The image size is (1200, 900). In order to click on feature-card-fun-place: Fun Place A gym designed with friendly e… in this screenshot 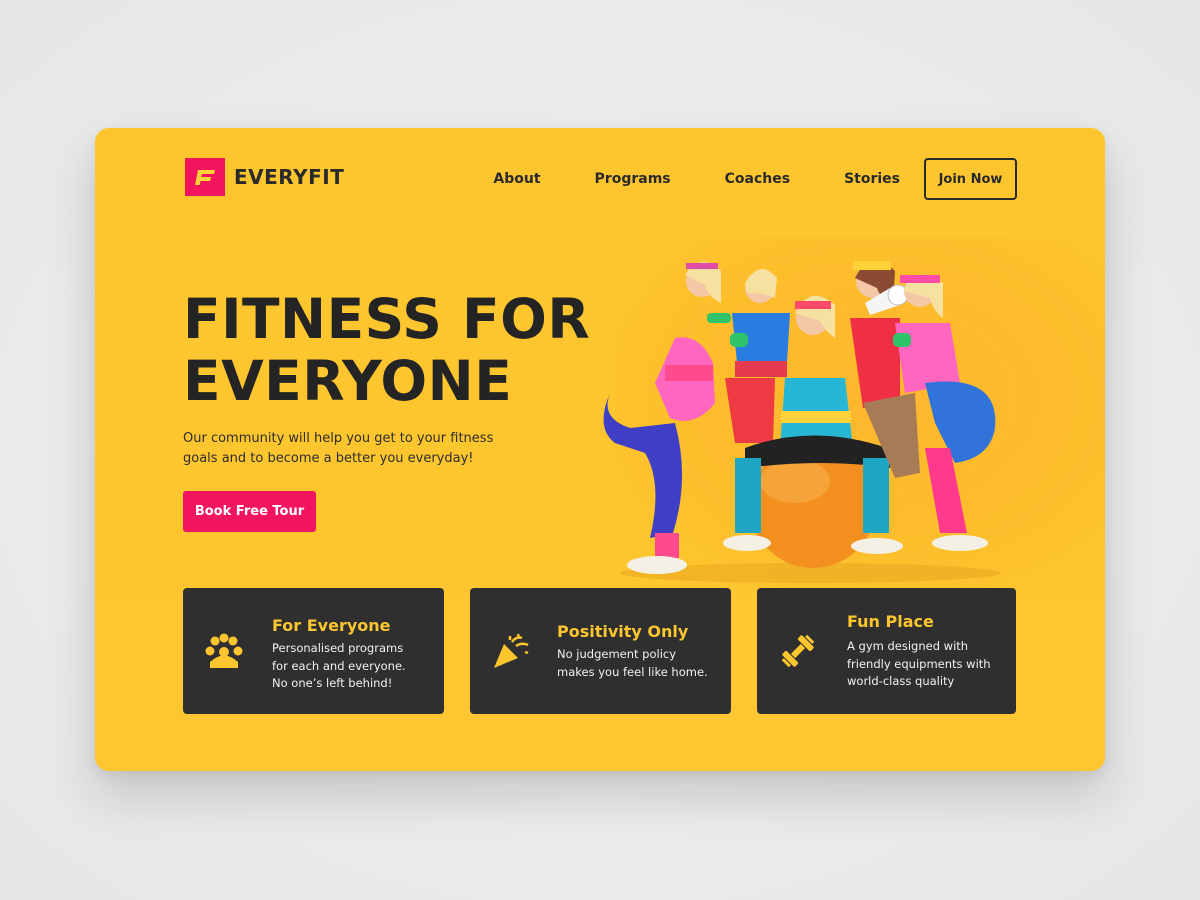, I will do `click(886, 651)`.